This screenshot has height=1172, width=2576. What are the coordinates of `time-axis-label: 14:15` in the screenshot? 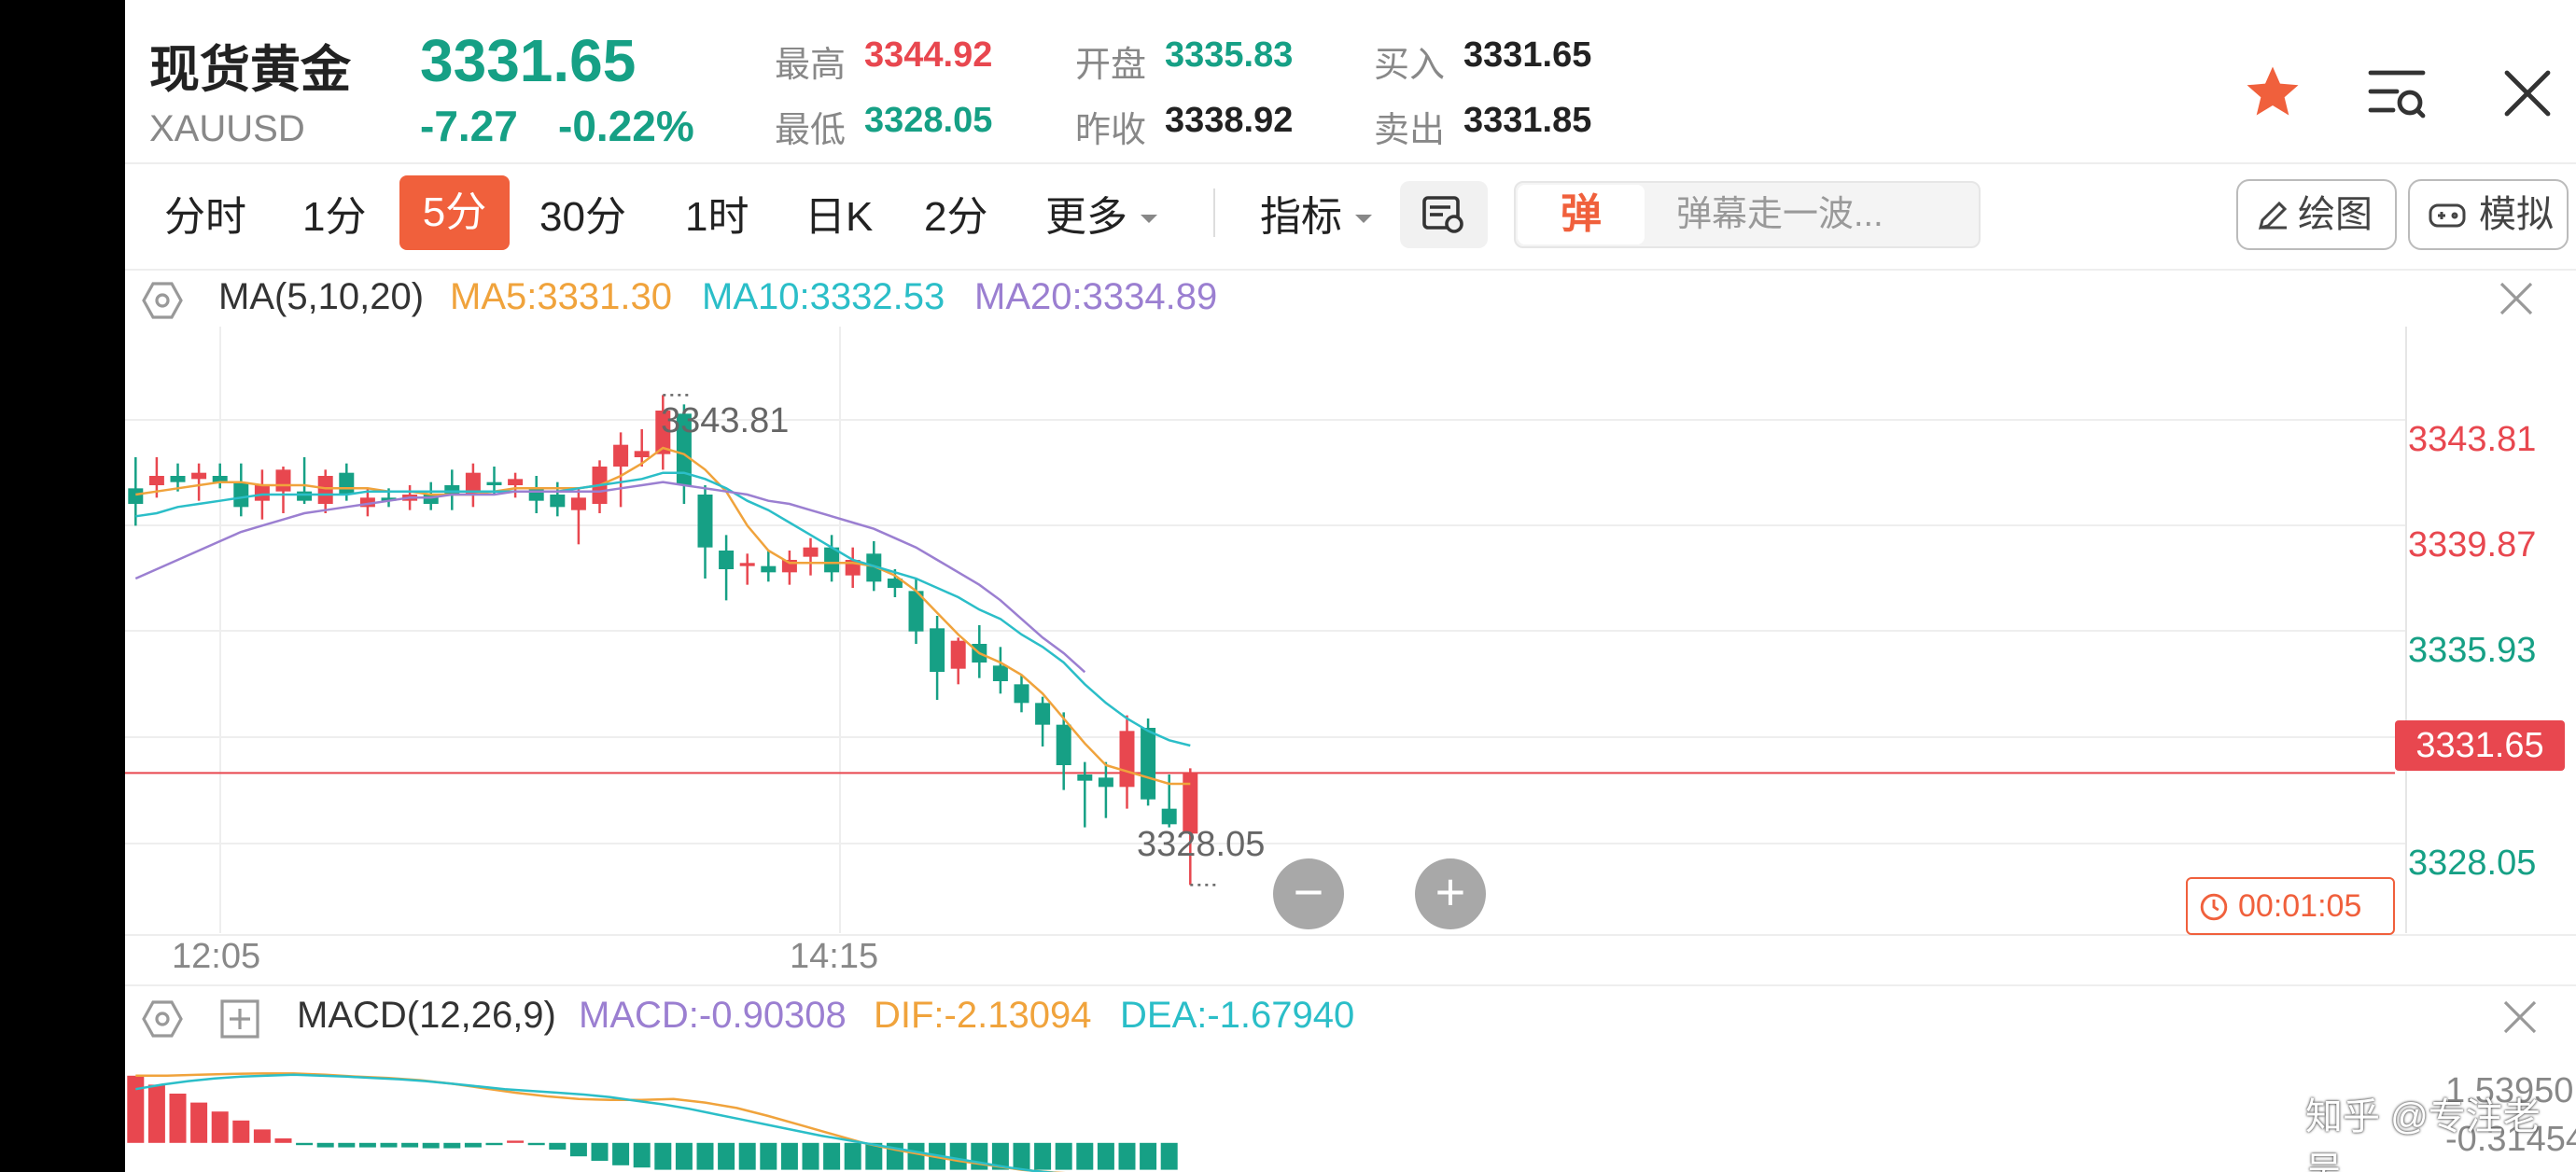 It's located at (834, 956).